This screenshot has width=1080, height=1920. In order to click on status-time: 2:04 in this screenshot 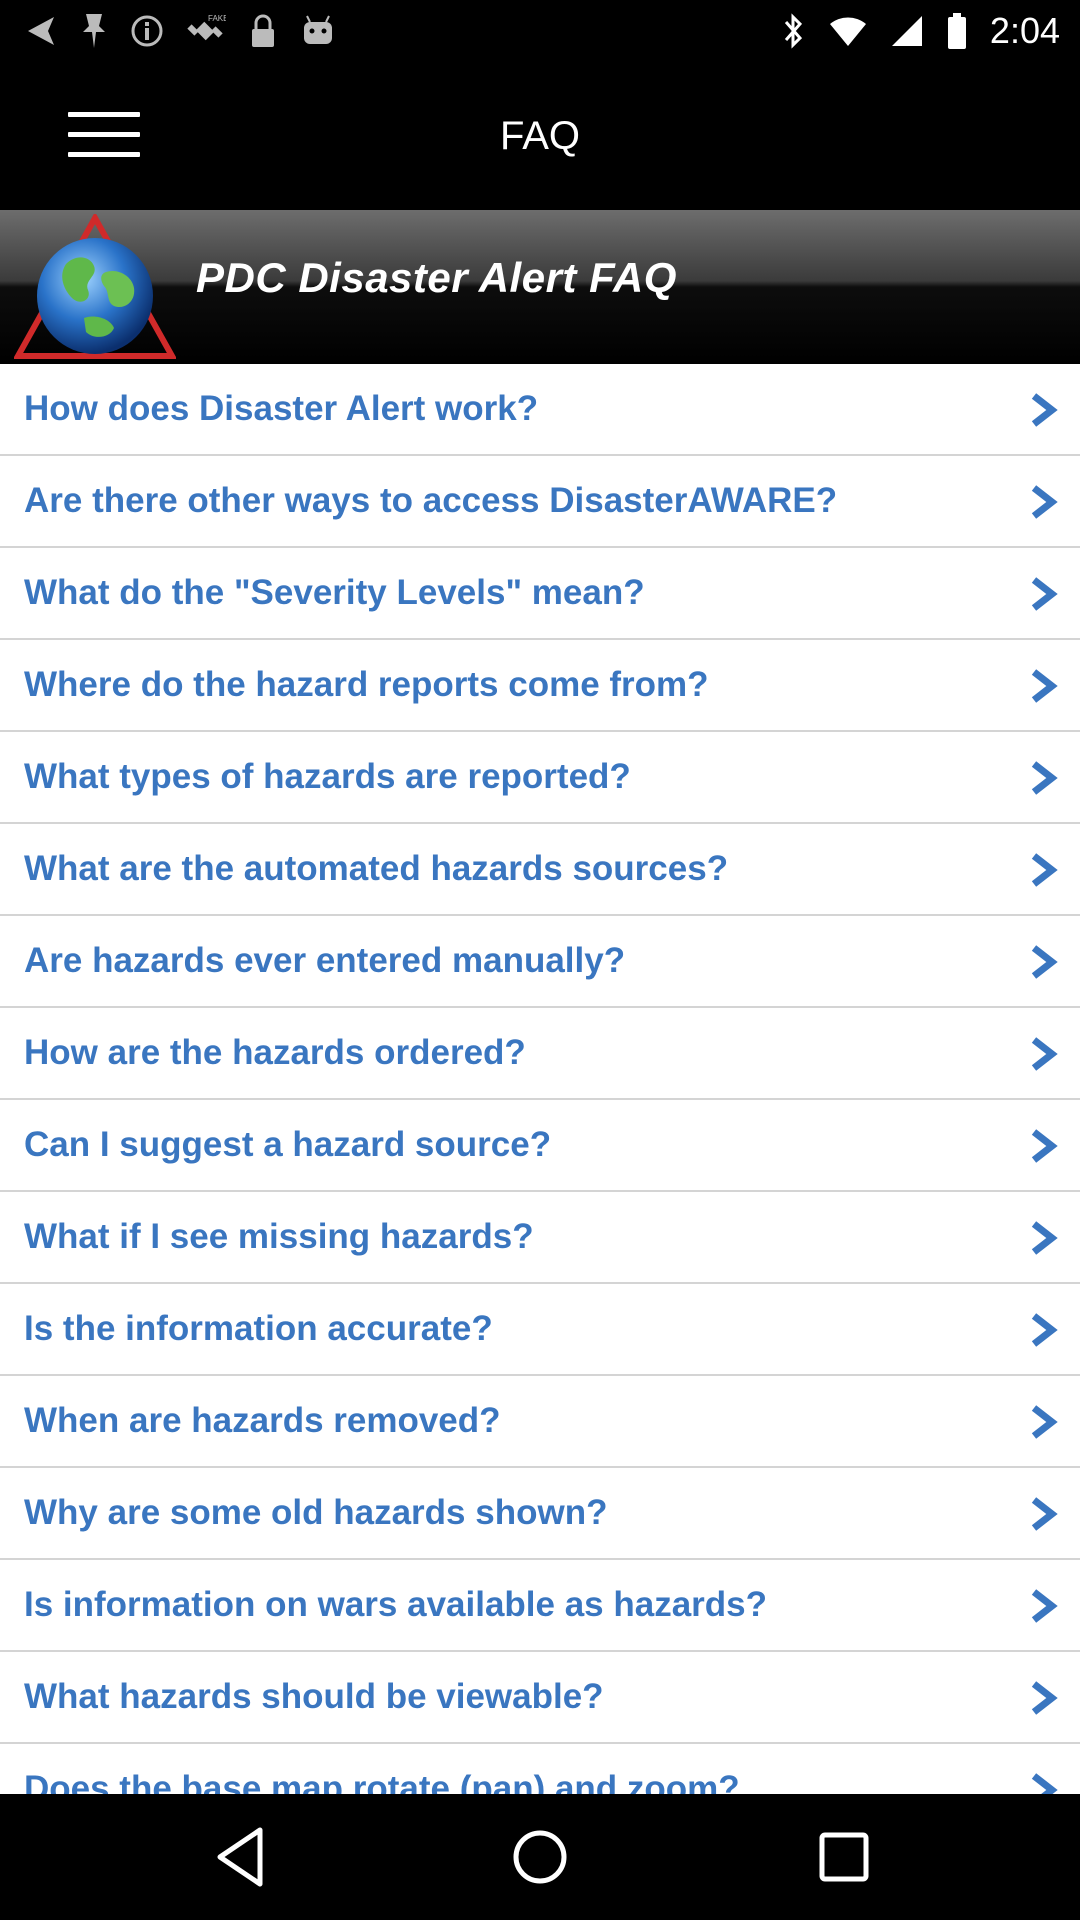, I will do `click(1024, 30)`.